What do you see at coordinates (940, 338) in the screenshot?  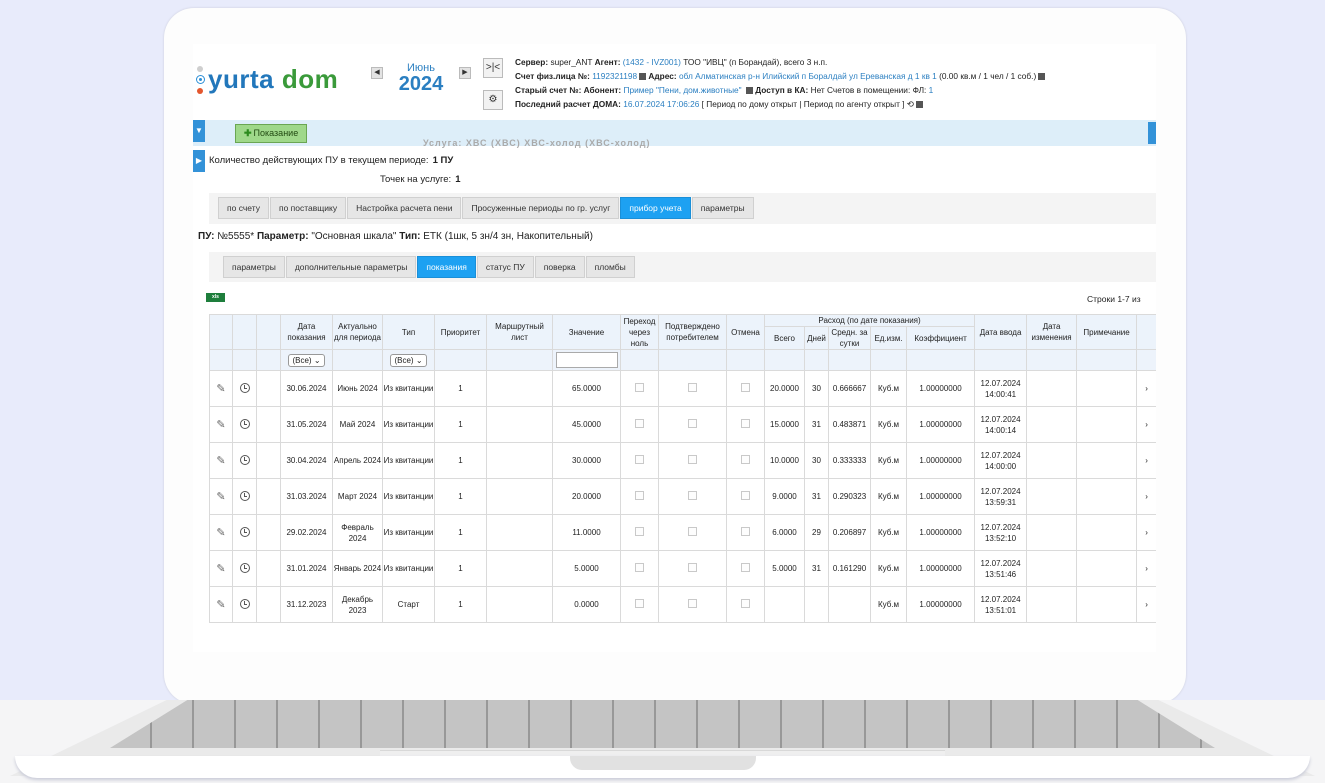 I see `col-coef: Коэффициент` at bounding box center [940, 338].